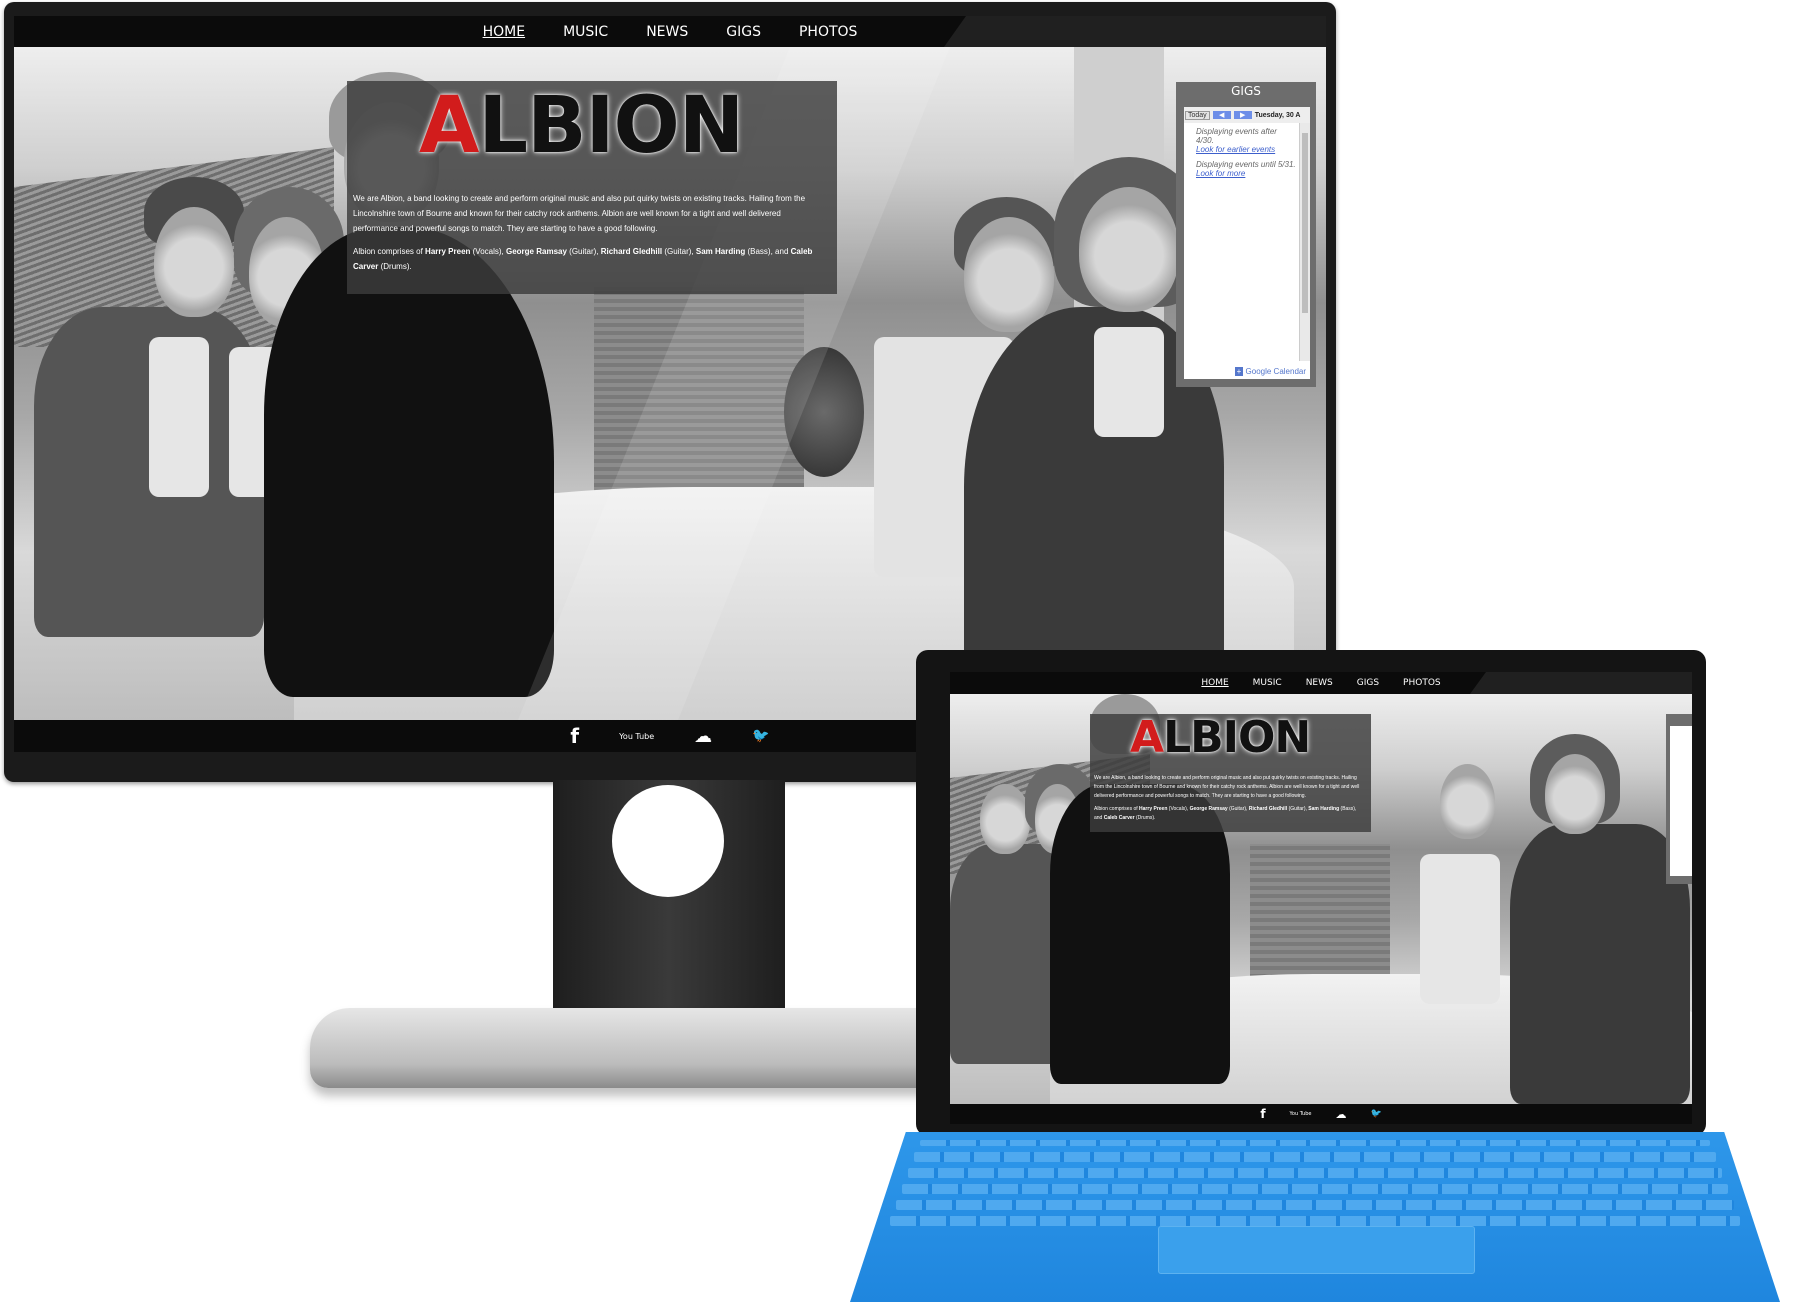 The height and width of the screenshot is (1307, 1796). What do you see at coordinates (703, 736) in the screenshot?
I see `soundcloud-icon: ☁` at bounding box center [703, 736].